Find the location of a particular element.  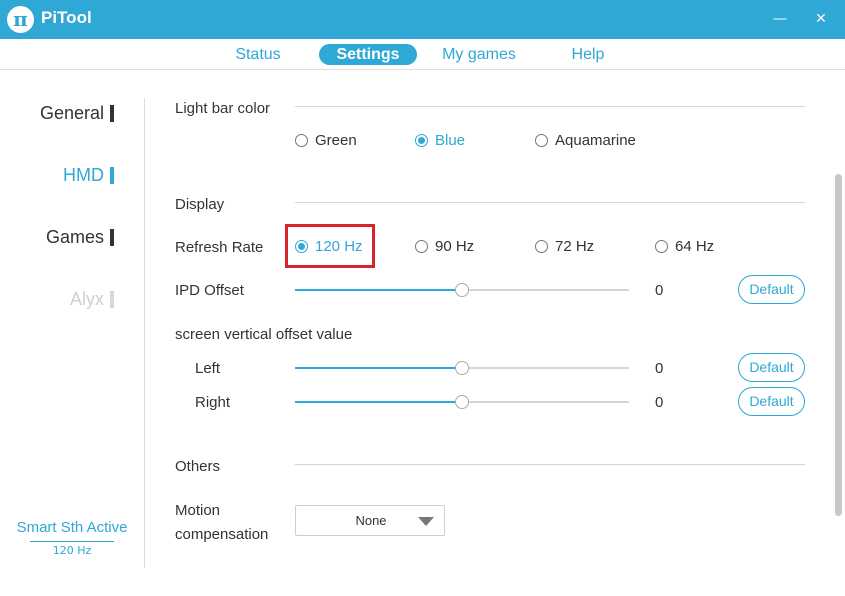

right-default-button: Default is located at coordinates (771, 401).